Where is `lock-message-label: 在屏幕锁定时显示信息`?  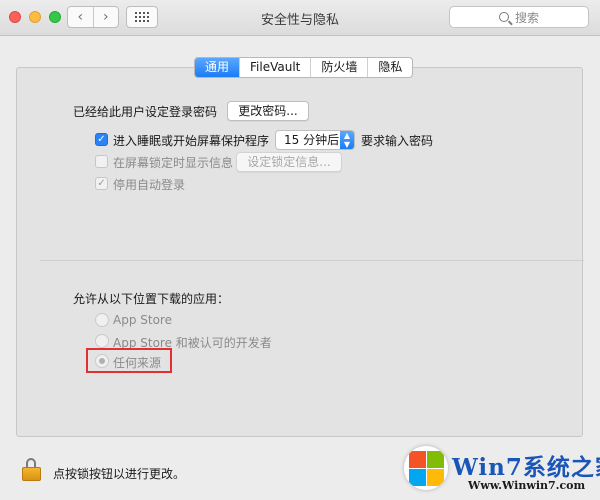
lock-message-label: 在屏幕锁定时显示信息 is located at coordinates (173, 163).